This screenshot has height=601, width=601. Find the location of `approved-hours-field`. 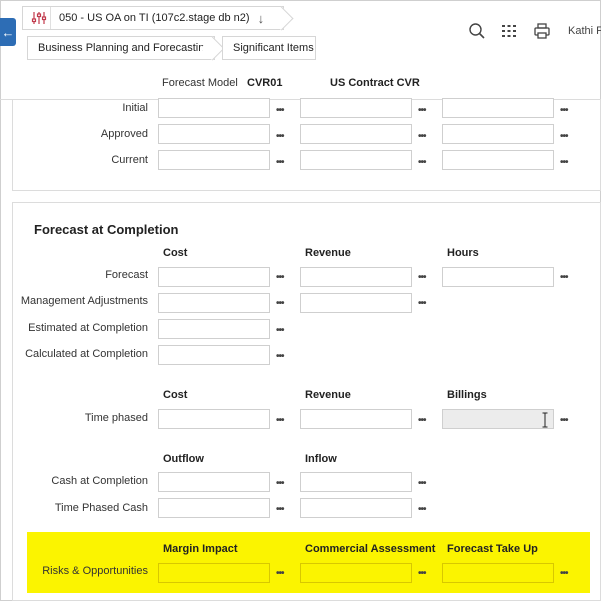

approved-hours-field is located at coordinates (498, 134).